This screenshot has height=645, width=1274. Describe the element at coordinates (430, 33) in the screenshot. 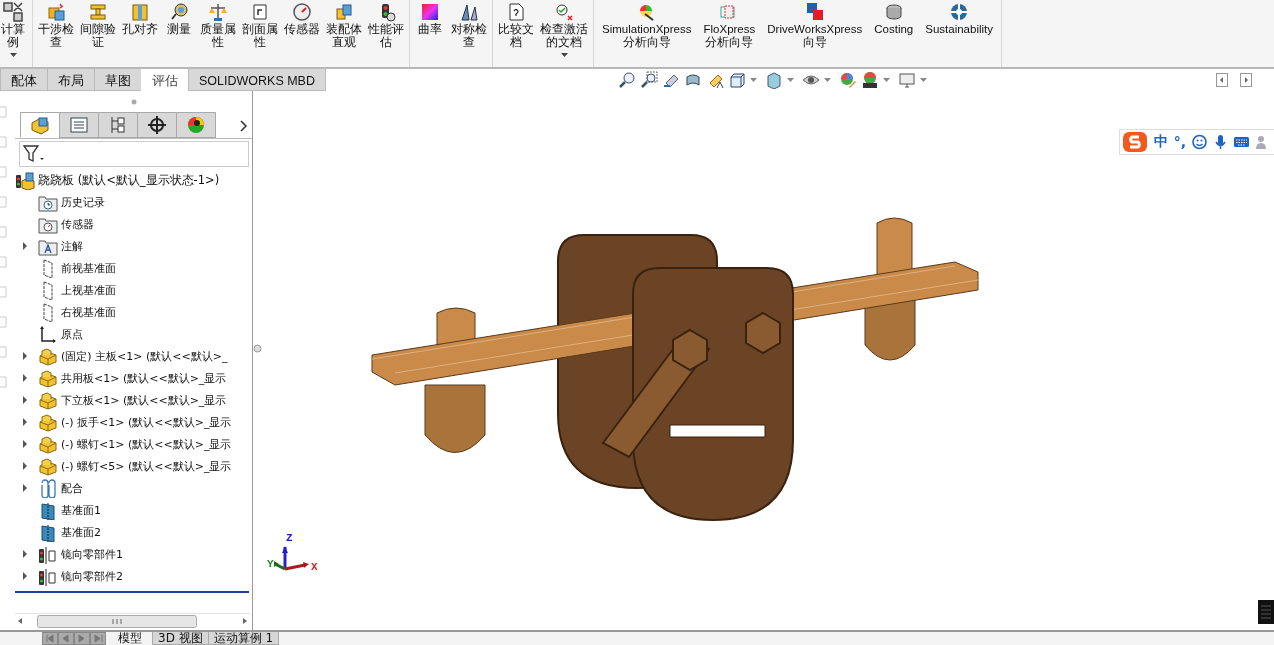

I see `toolbar-button: 曲率` at that location.